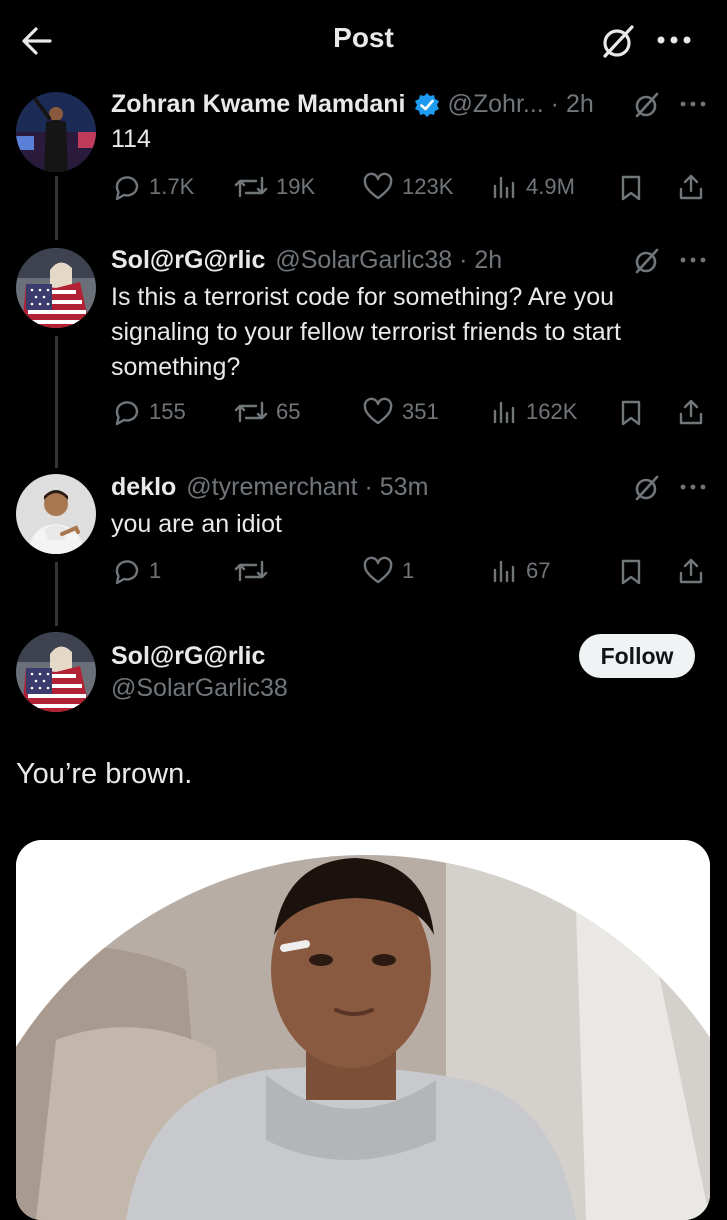 The image size is (727, 1220). I want to click on follow-button: Follow, so click(637, 656).